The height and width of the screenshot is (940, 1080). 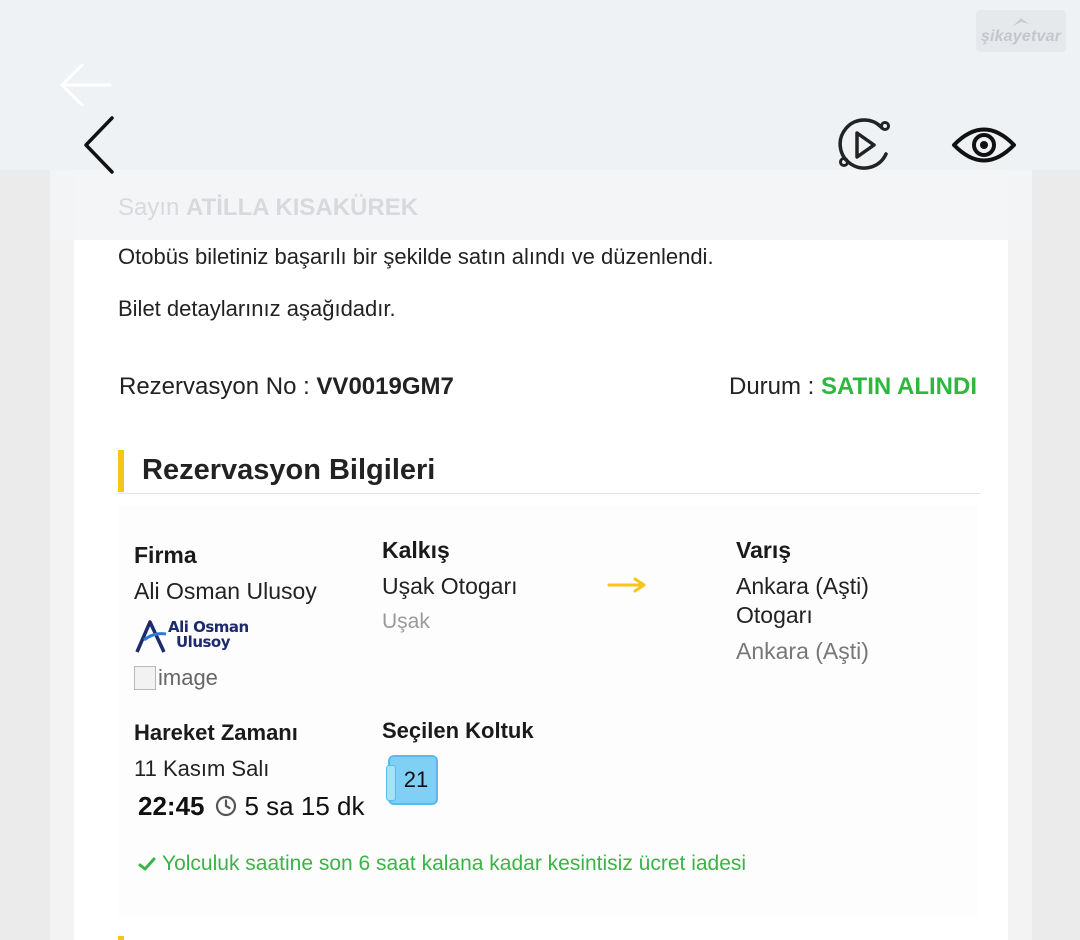 I want to click on section-header: Rezervasyon Bilgileri, so click(x=549, y=472).